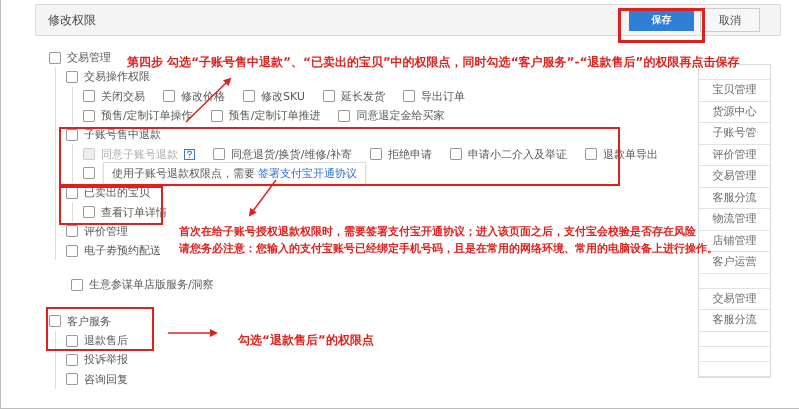 The width and height of the screenshot is (799, 409). Describe the element at coordinates (442, 96) in the screenshot. I see `checkbox-label: 导出订单` at that location.